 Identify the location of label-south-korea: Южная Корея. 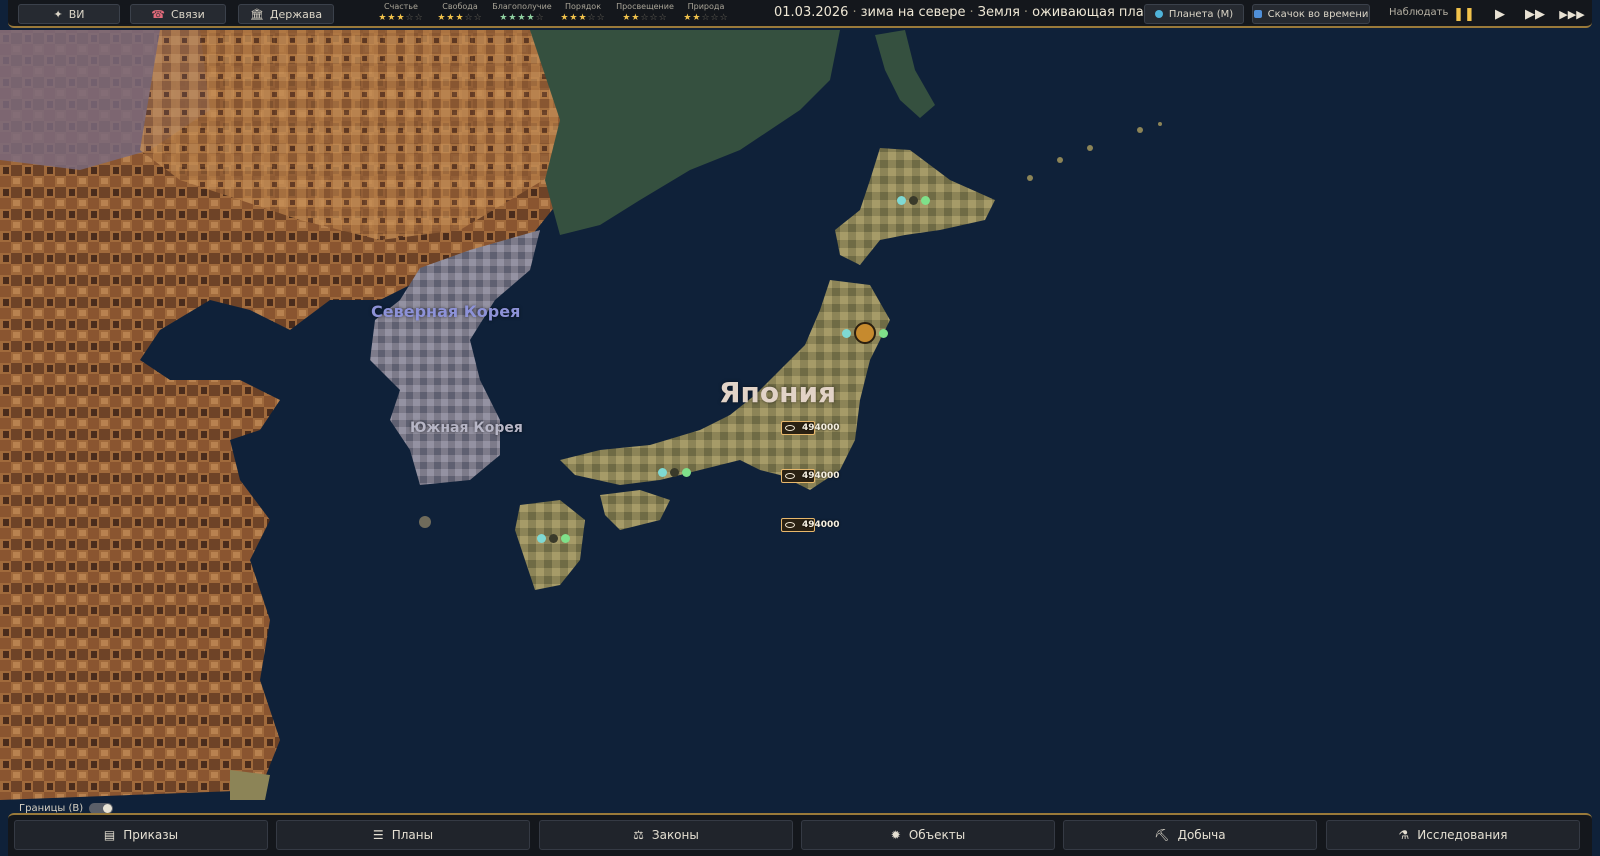
(466, 428).